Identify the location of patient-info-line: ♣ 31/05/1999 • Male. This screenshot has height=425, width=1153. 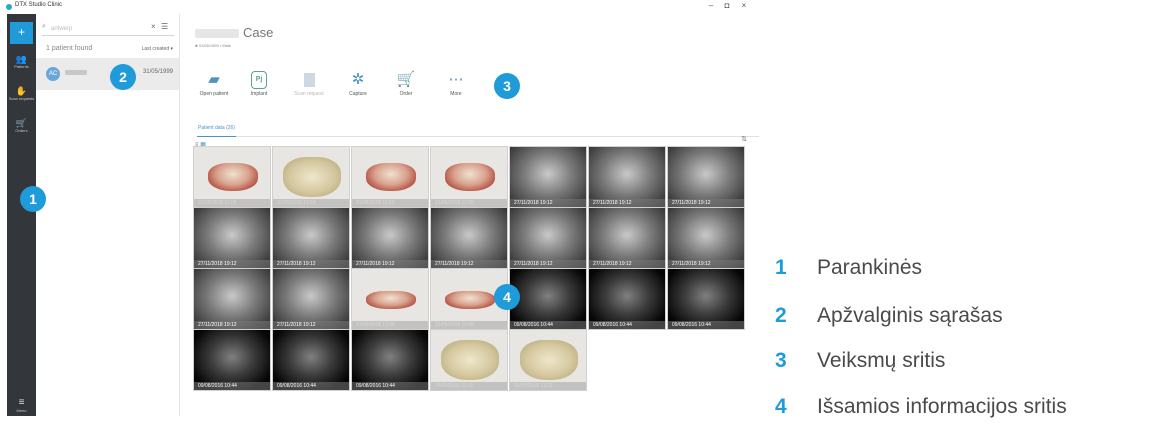
(213, 45).